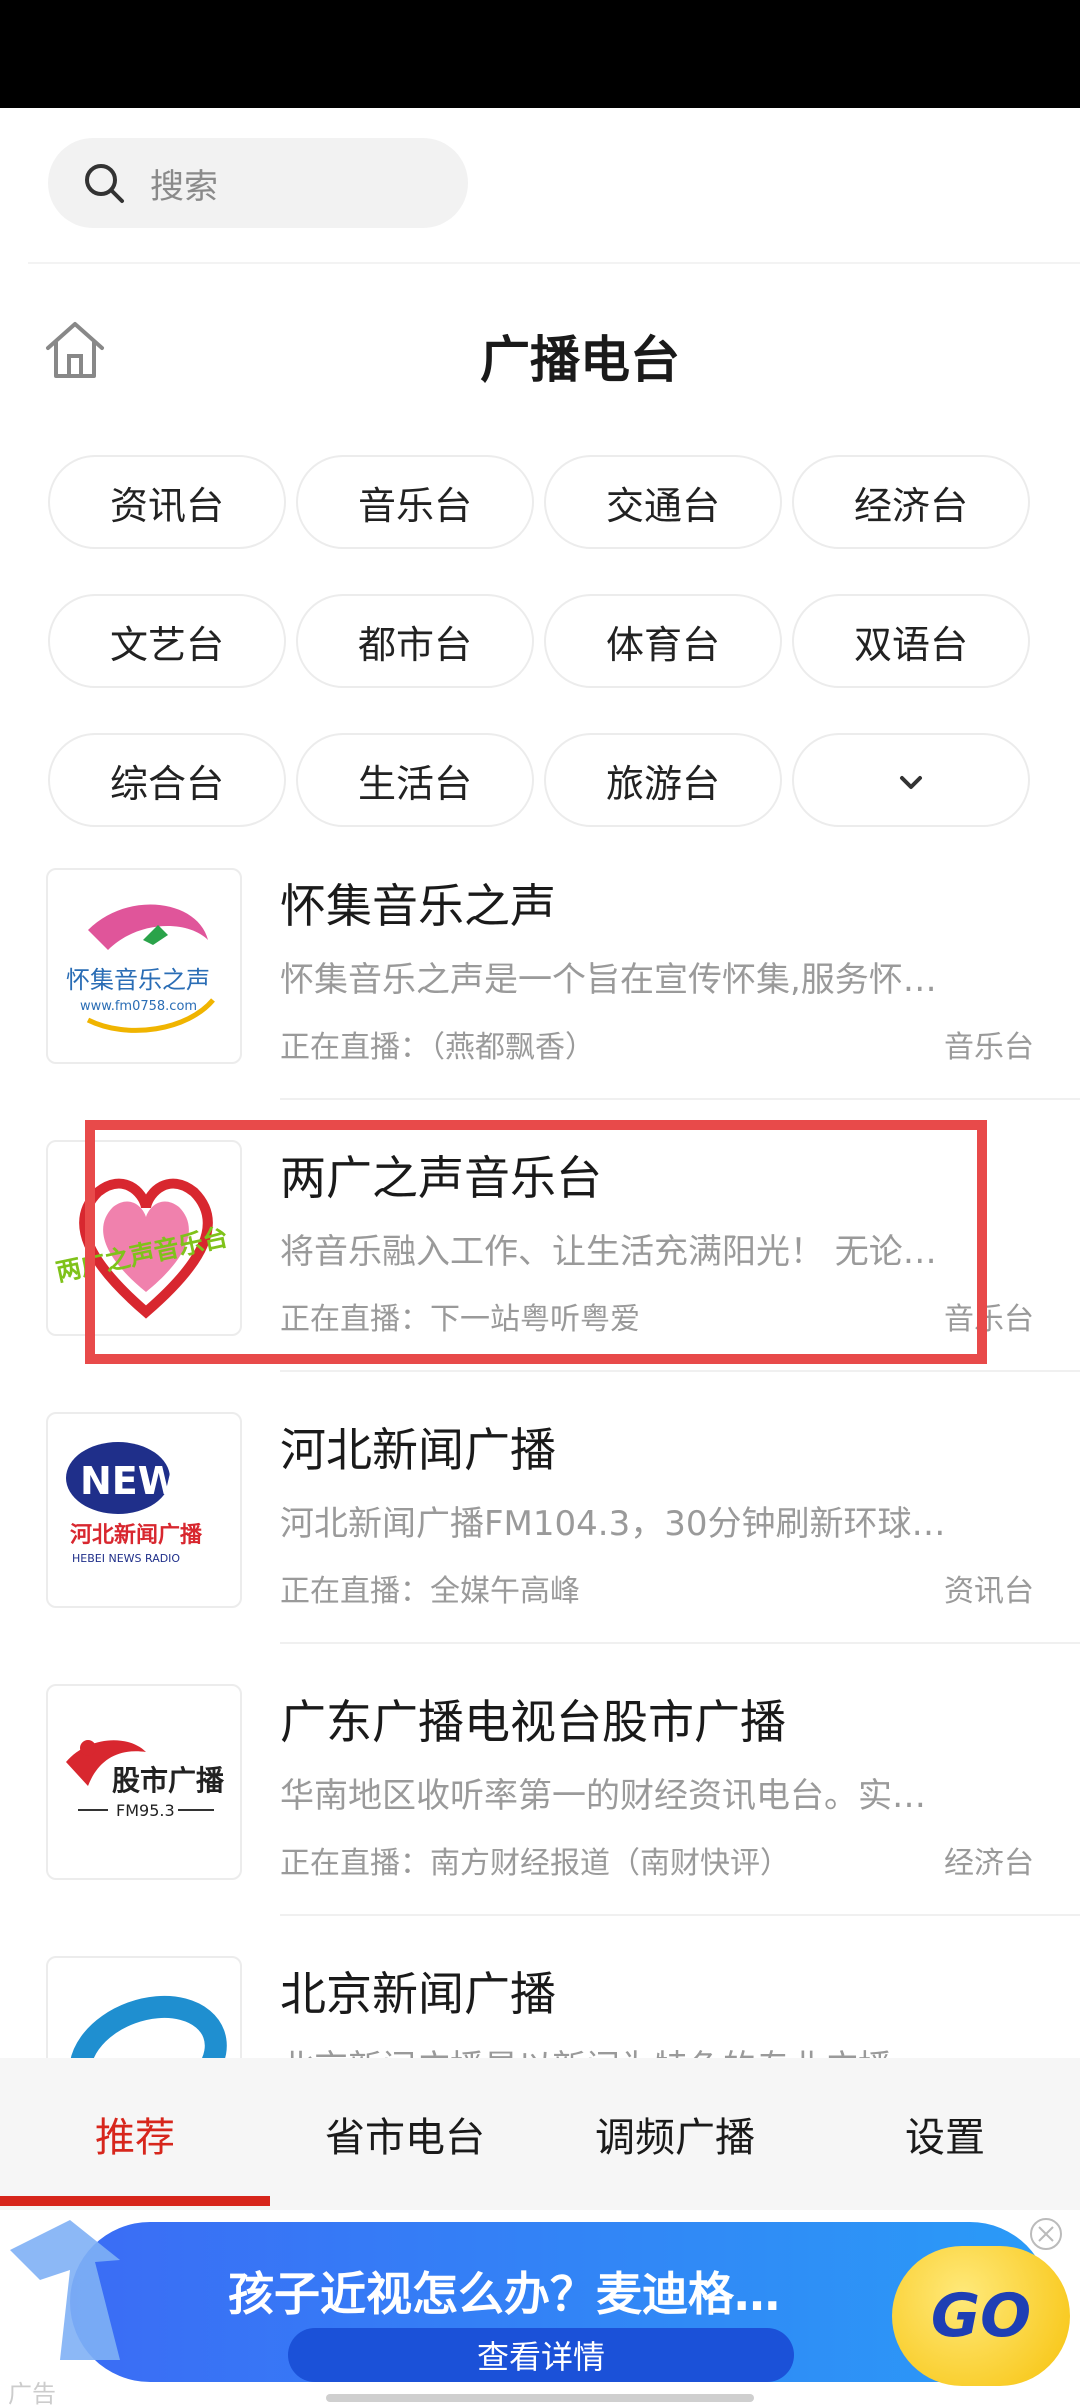 This screenshot has width=1080, height=2408. Describe the element at coordinates (167, 502) in the screenshot. I see `category-chip: 资讯台` at that location.